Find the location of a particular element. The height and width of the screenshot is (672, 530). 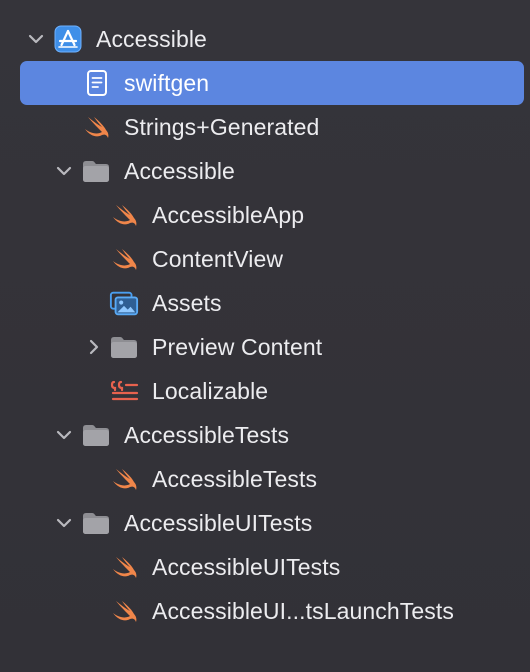

navigator-row-swiftgen: swiftgen is located at coordinates (265, 83).